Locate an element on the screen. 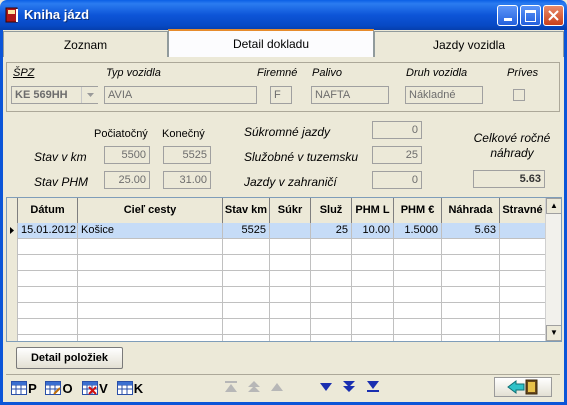  cell-ciel: Košice is located at coordinates (150, 231).